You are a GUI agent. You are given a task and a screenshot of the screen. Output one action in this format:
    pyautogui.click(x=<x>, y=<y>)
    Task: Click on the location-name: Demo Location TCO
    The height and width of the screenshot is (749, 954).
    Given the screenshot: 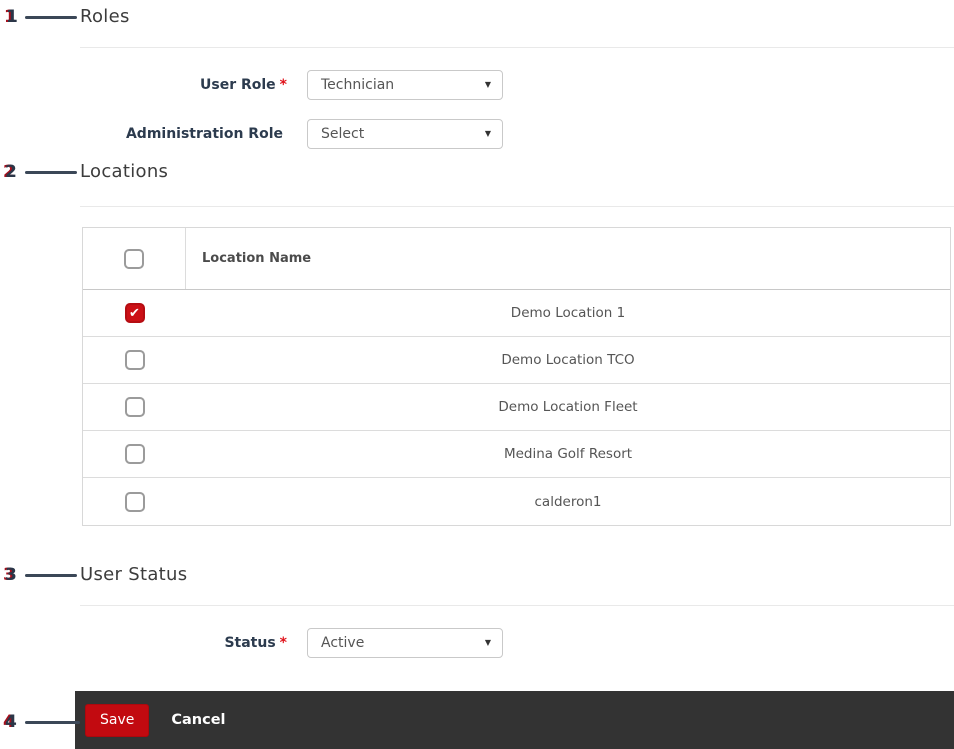 What is the action you would take?
    pyautogui.click(x=568, y=360)
    